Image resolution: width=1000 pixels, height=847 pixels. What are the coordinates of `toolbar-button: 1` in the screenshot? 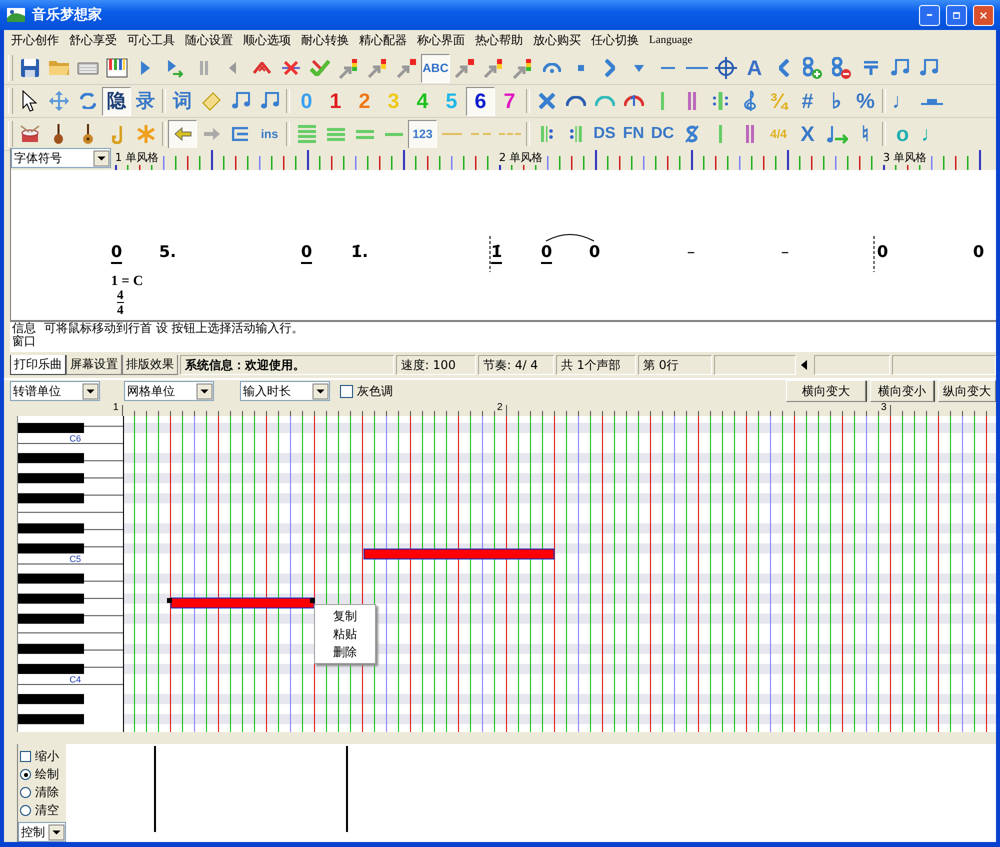 It's located at (335, 101).